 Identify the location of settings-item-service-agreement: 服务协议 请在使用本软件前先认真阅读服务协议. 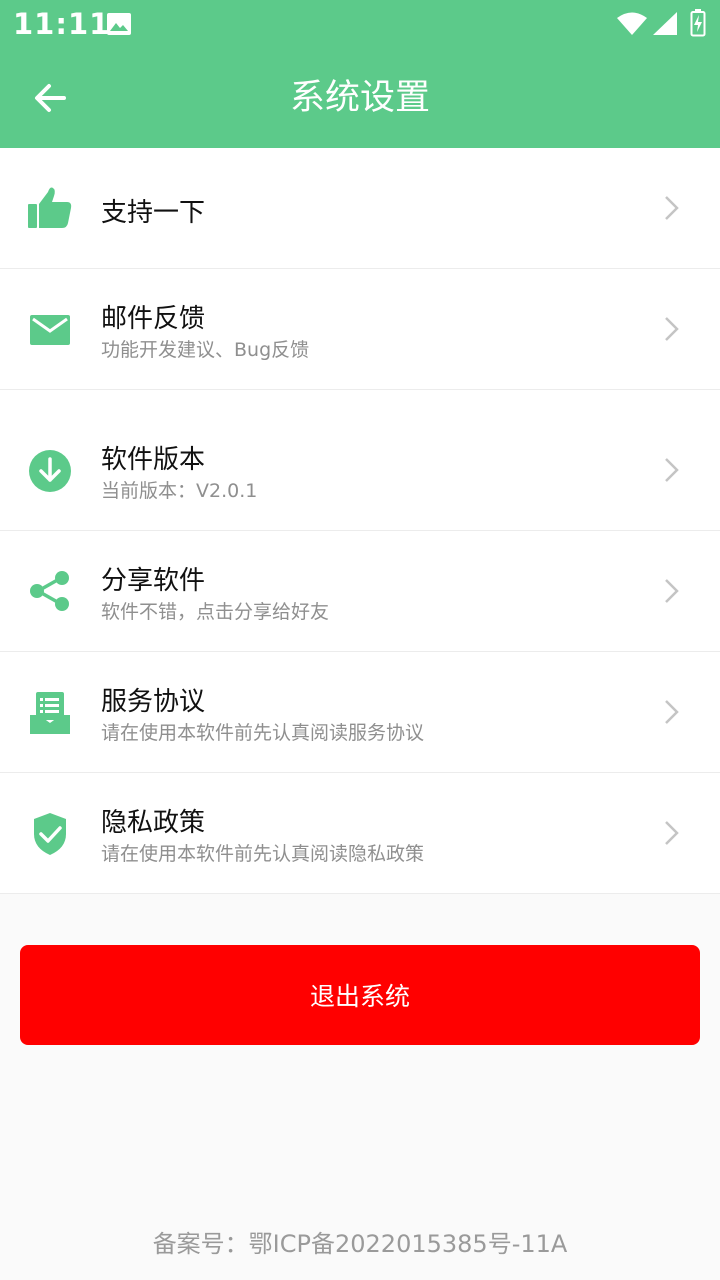
(360, 712).